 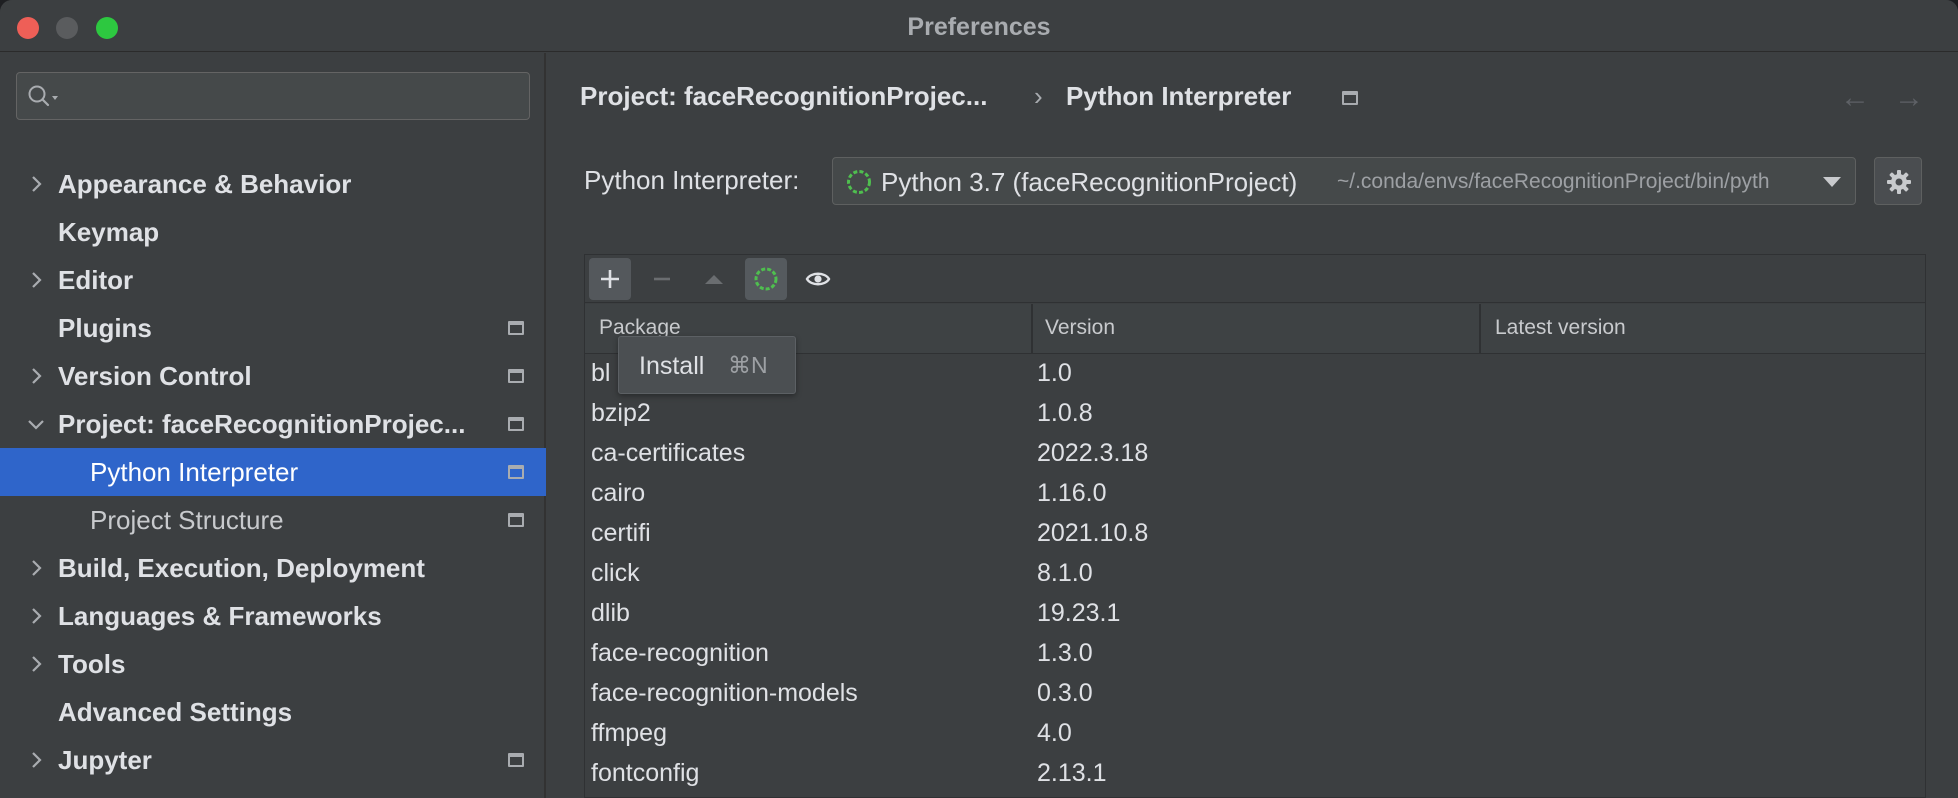 What do you see at coordinates (43, 96) in the screenshot?
I see `search-icon` at bounding box center [43, 96].